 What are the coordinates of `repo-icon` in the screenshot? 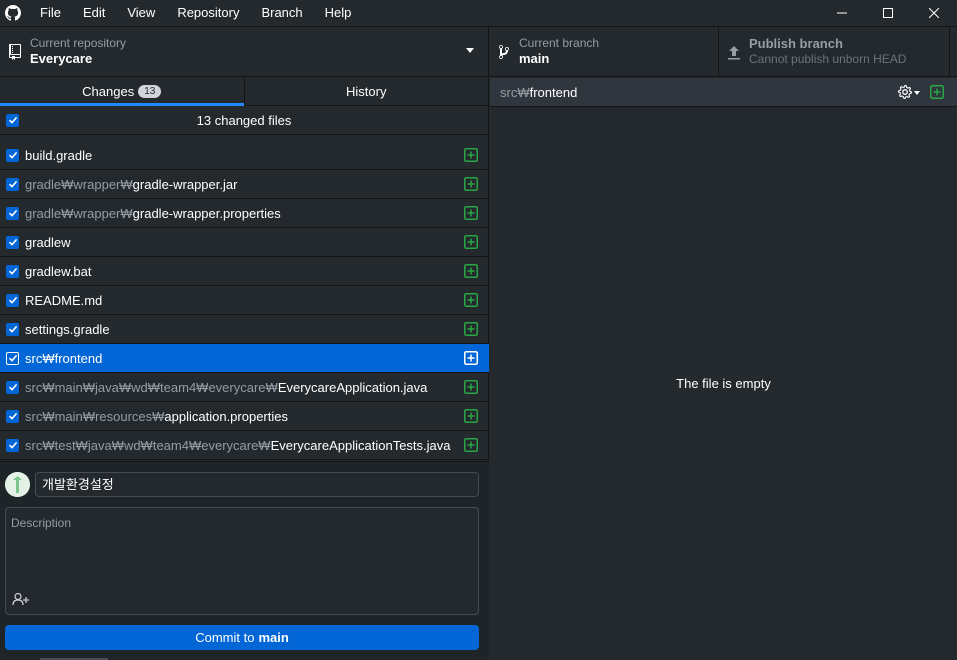 It's located at (15, 51).